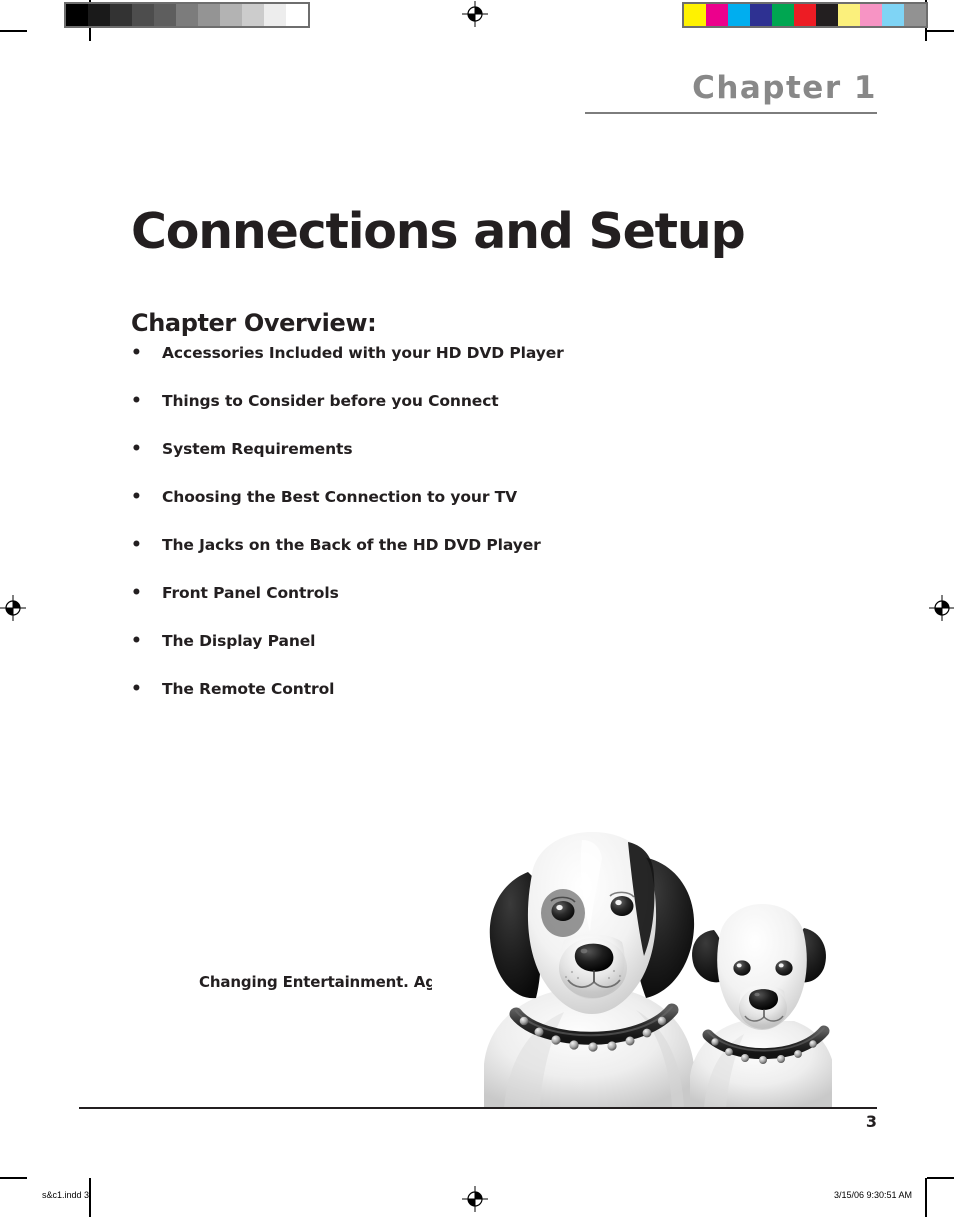 This screenshot has height=1217, width=954. What do you see at coordinates (13, 1178) in the screenshot?
I see `crop-mark-bottom-left-horizontal` at bounding box center [13, 1178].